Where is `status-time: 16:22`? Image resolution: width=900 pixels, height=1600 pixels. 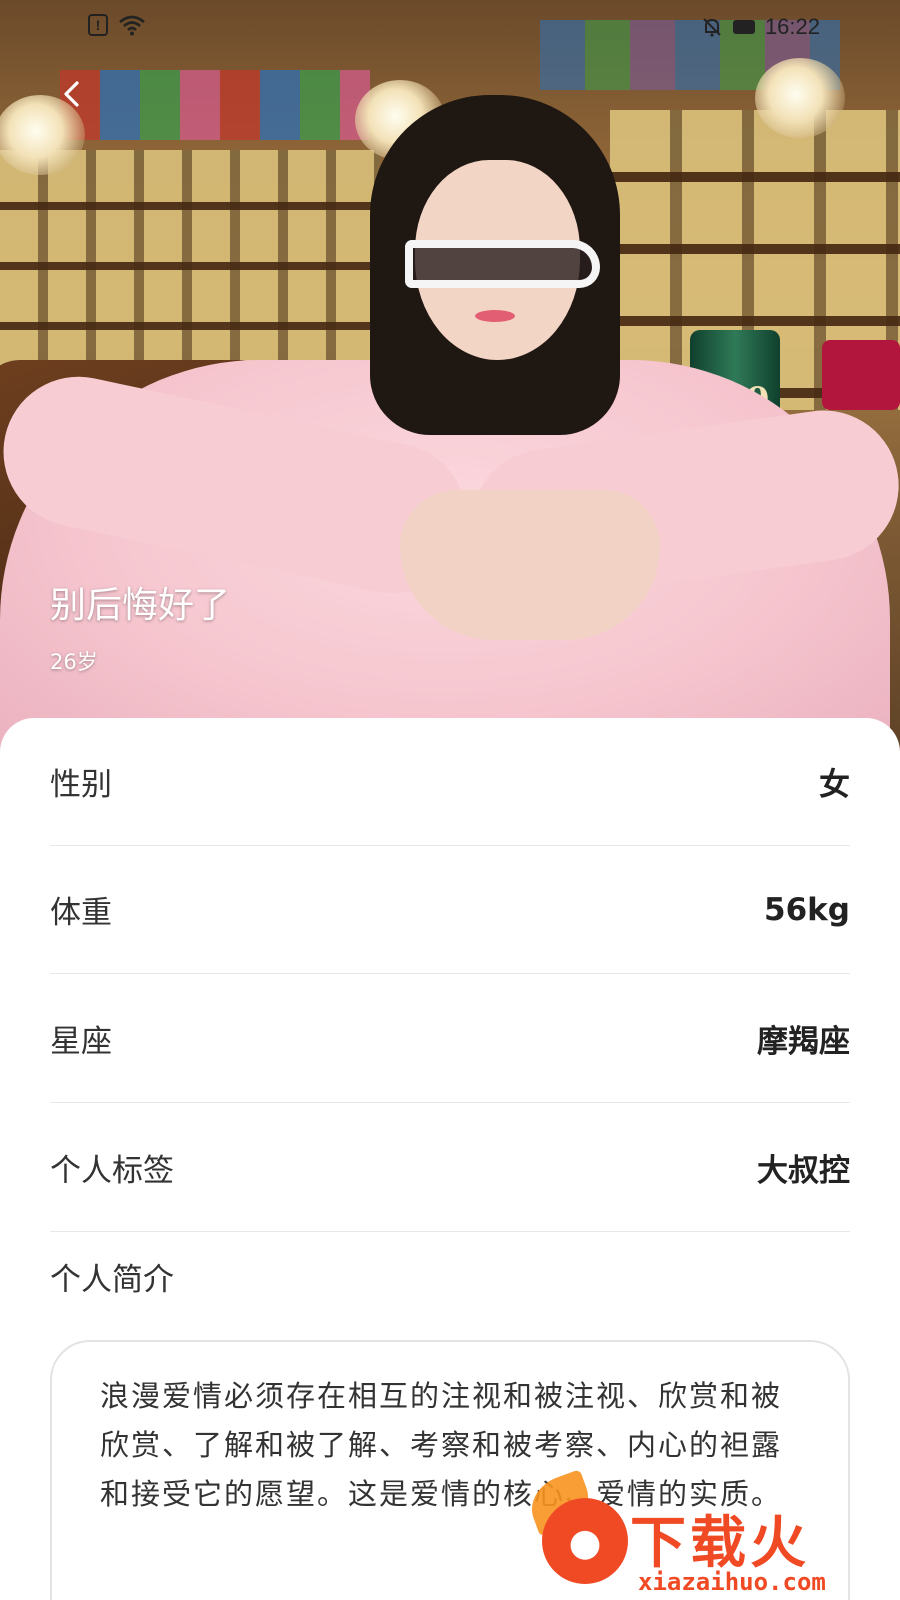
status-time: 16:22 is located at coordinates (792, 26).